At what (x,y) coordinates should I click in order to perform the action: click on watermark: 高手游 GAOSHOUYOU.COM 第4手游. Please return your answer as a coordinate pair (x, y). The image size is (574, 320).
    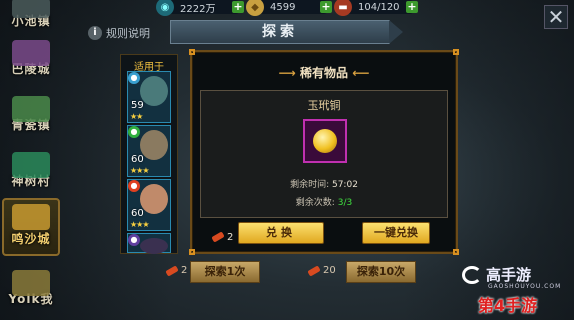
    Looking at the image, I should click on (517, 289).